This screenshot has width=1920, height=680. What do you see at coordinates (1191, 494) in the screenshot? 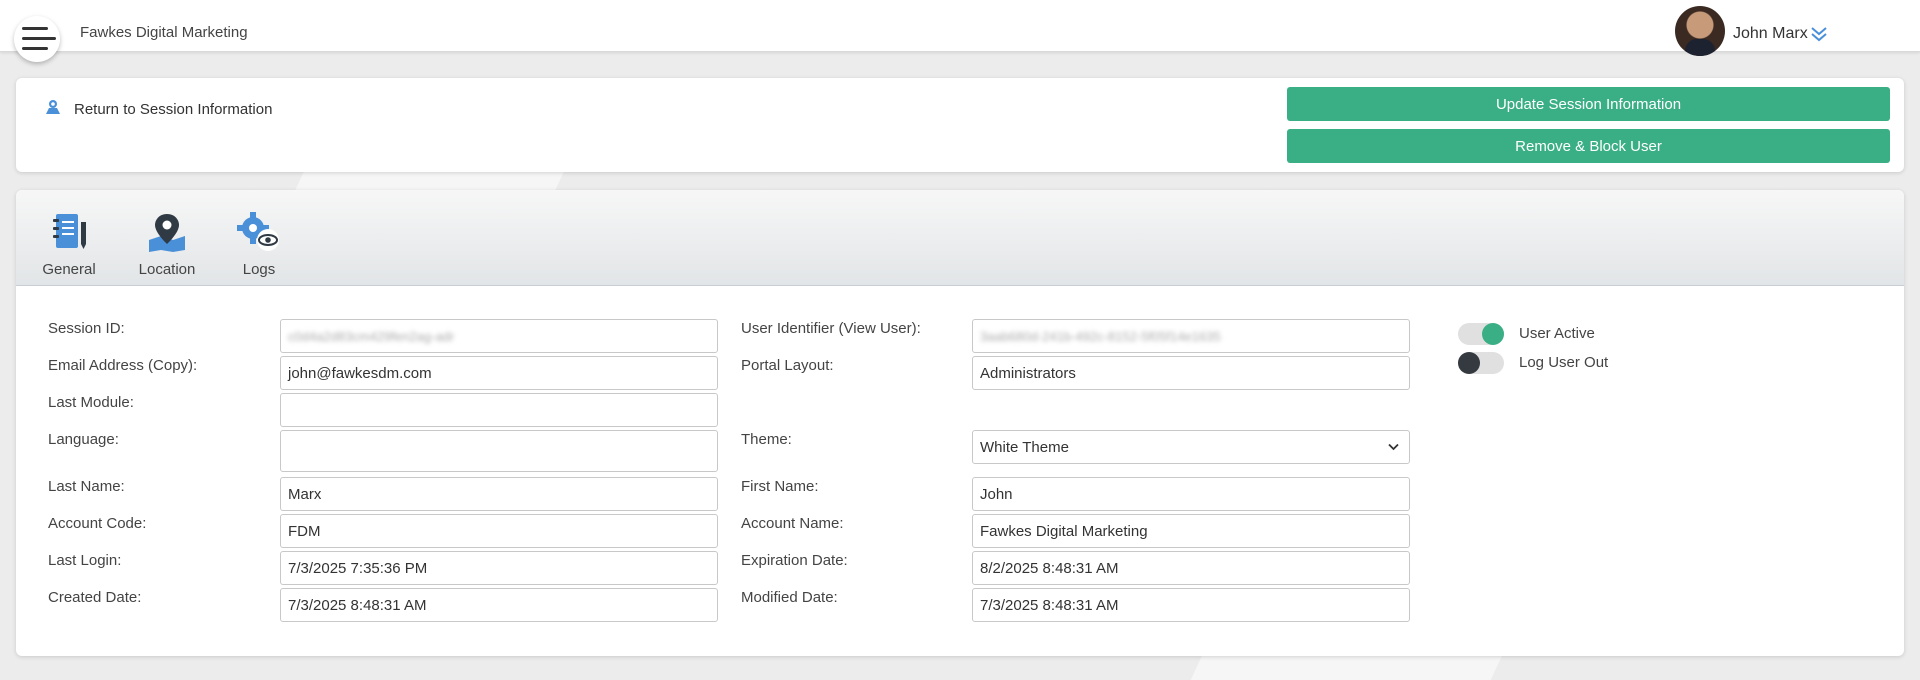
I see `first-name-field: John` at bounding box center [1191, 494].